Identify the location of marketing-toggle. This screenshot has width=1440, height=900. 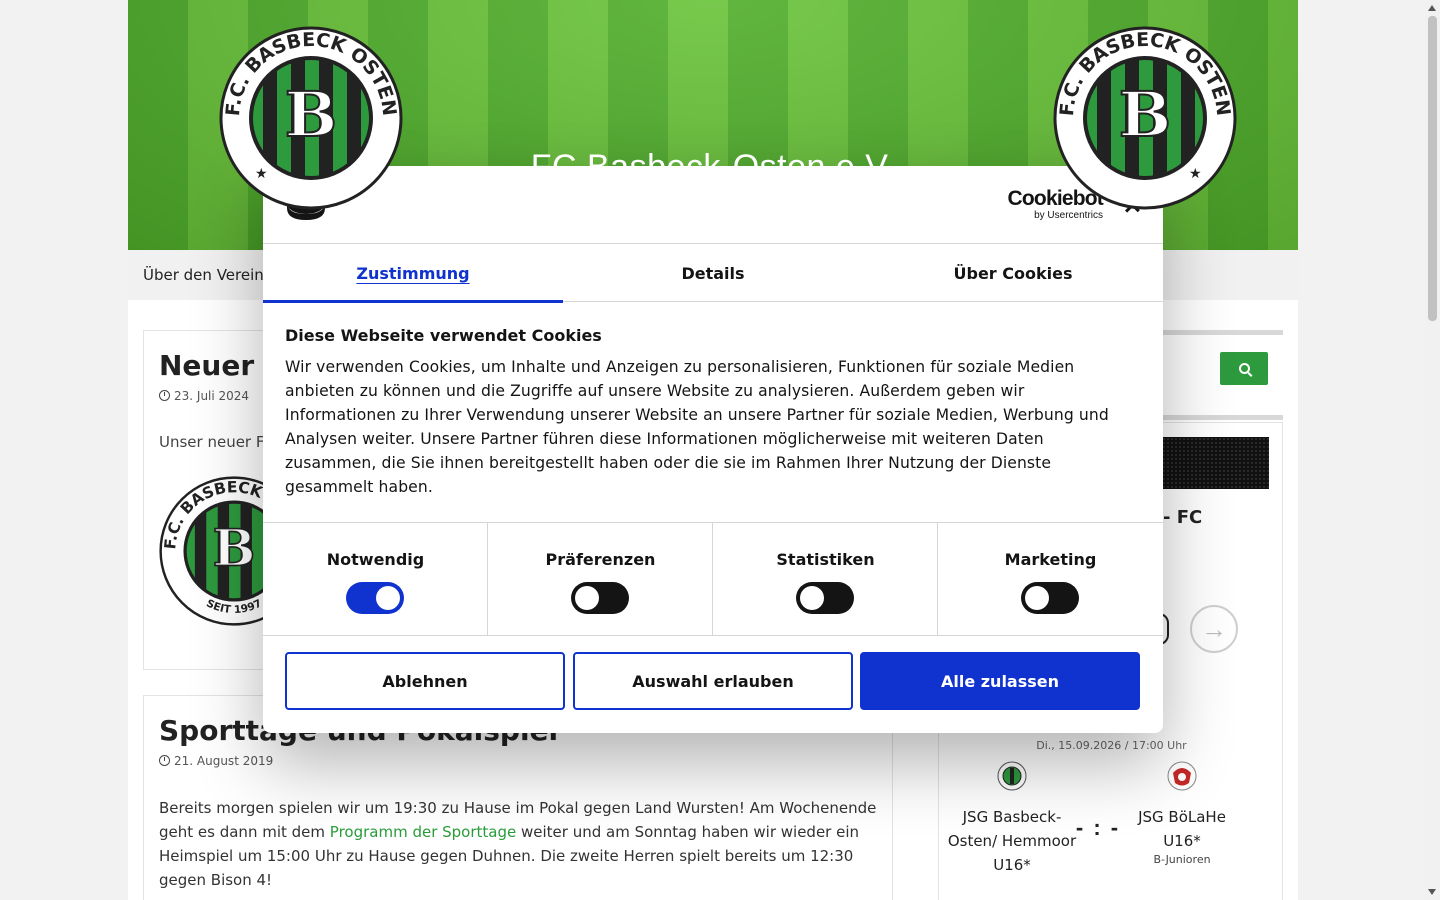
(1050, 598).